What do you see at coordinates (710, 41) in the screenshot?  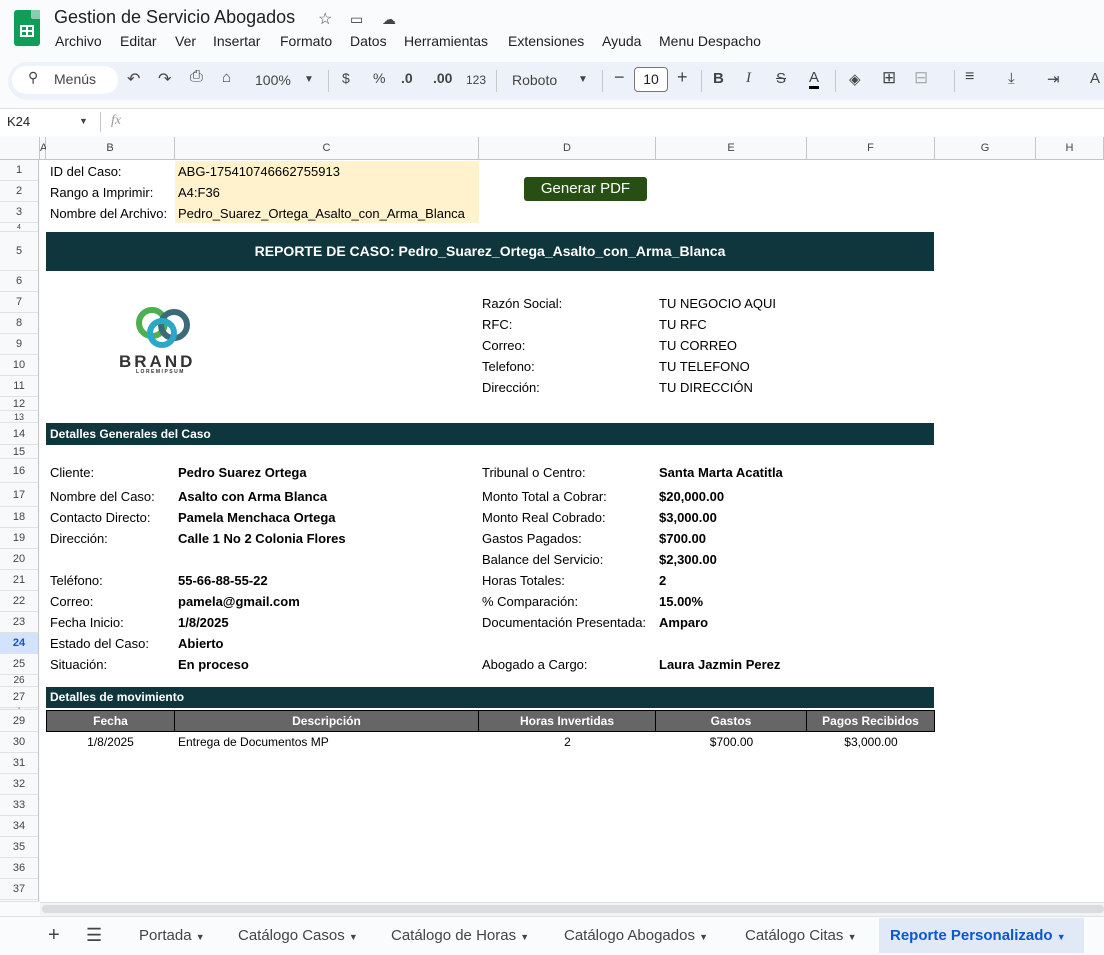 I see `menu-despacho: Menu Despacho` at bounding box center [710, 41].